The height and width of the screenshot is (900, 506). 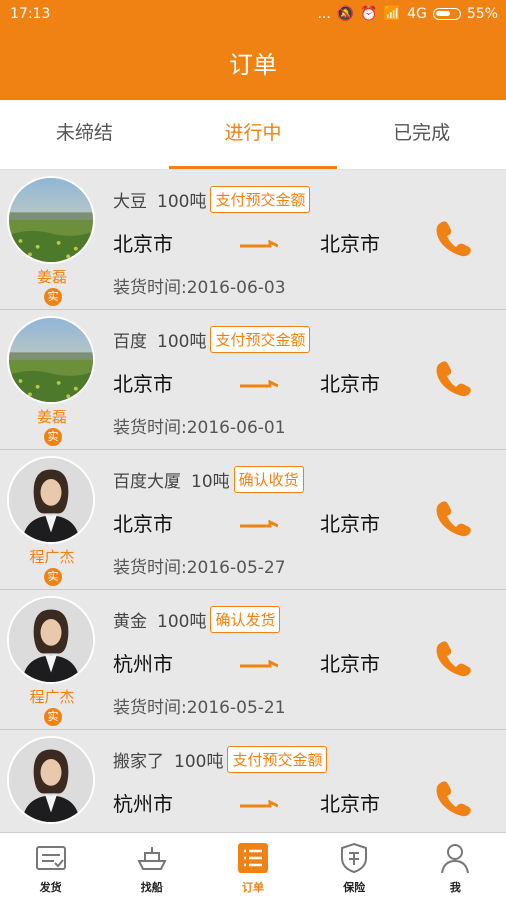 I want to click on nav-label: 订单, so click(x=253, y=887).